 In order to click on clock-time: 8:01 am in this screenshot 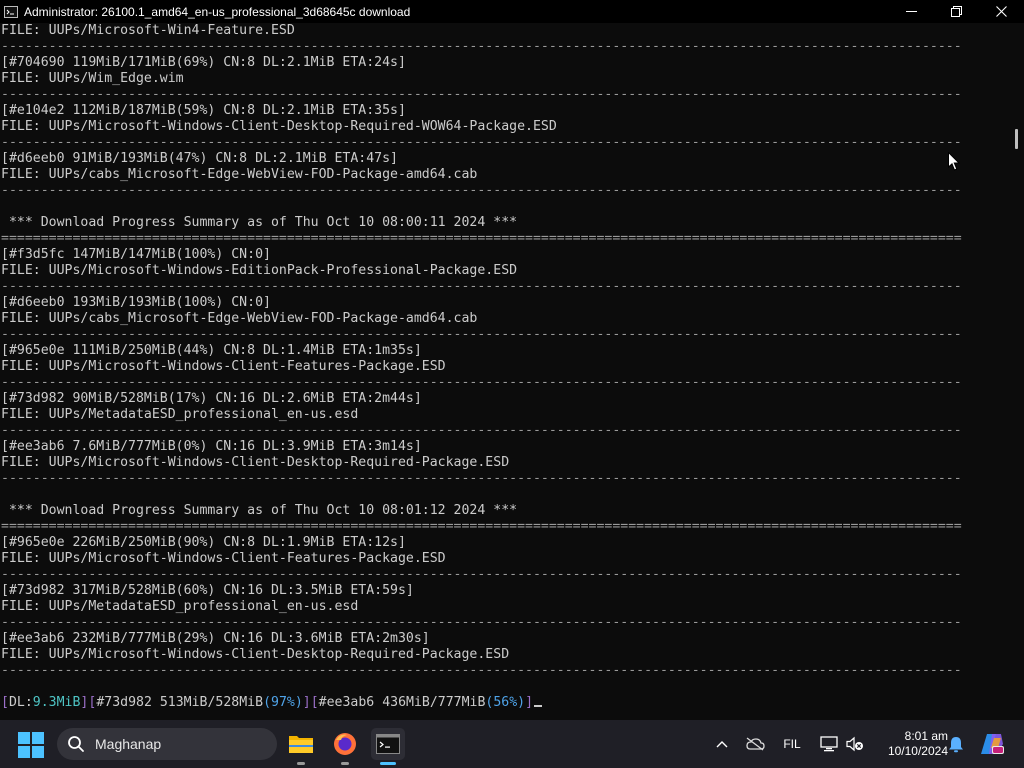, I will do `click(926, 736)`.